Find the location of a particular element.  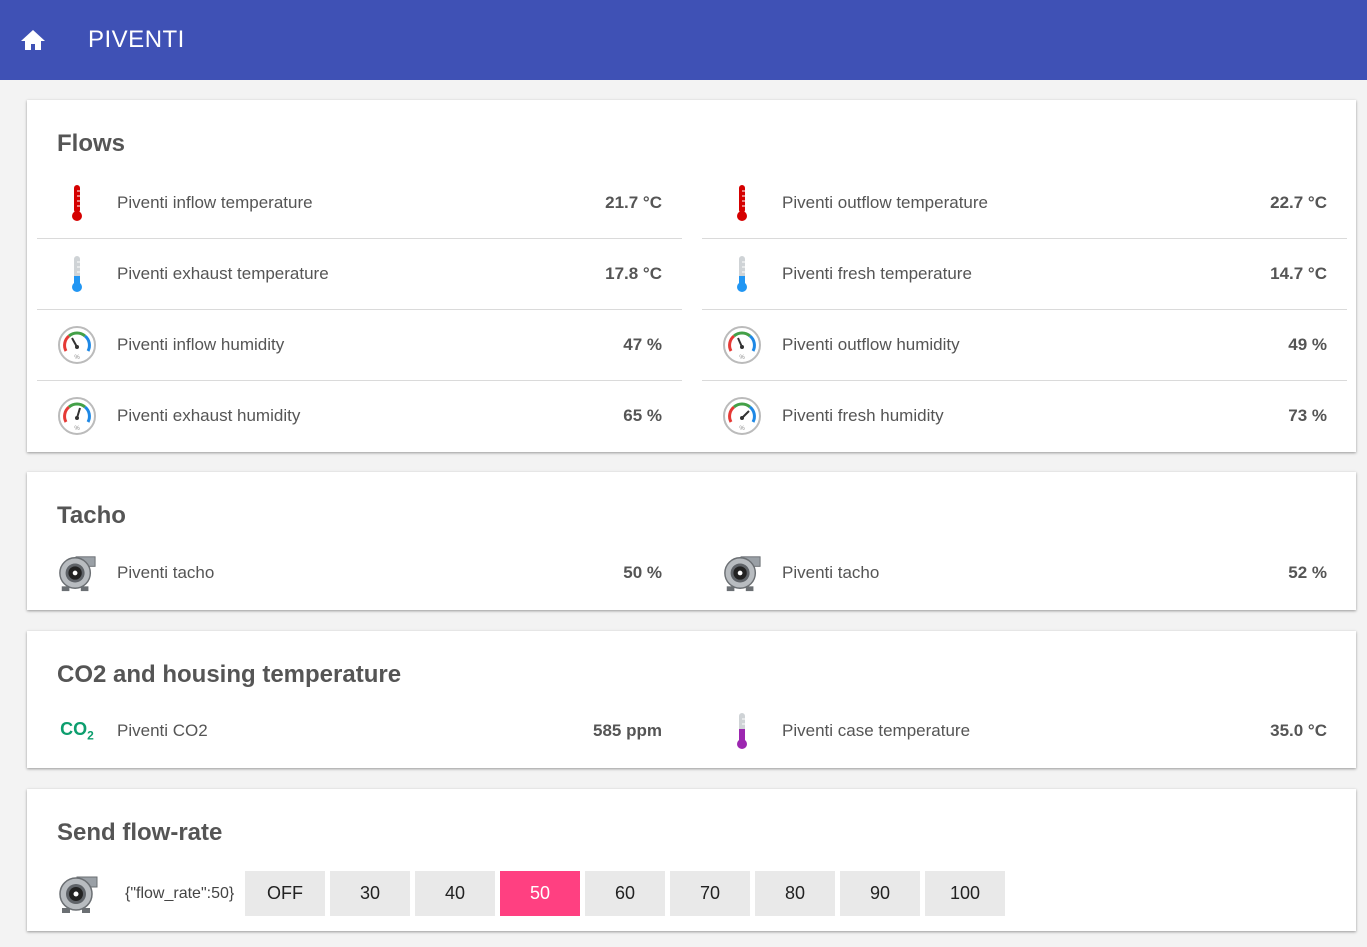

flows-title: Flows is located at coordinates (91, 143).